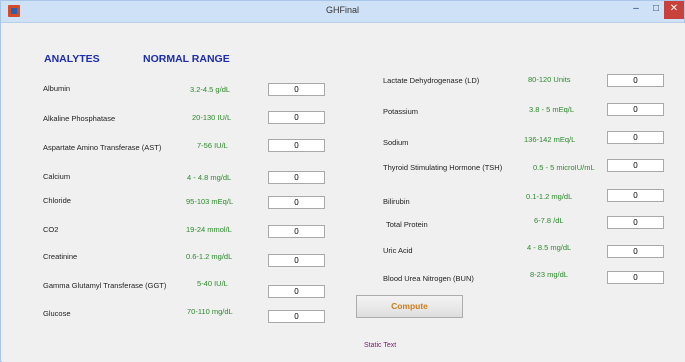 This screenshot has height=362, width=685. I want to click on range-creatinine: 0.6-1.2 mg/dL, so click(209, 256).